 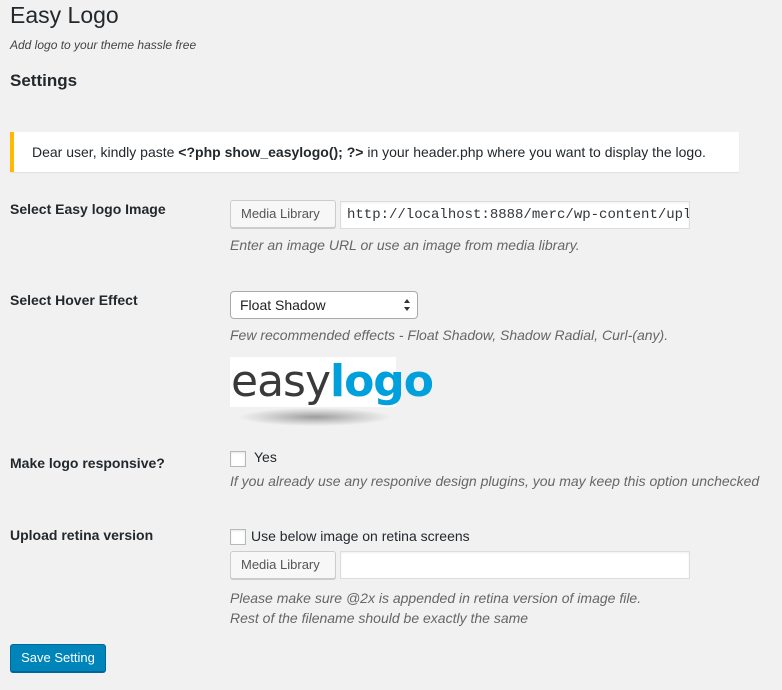 I want to click on responsive-checkbox-label: Yes, so click(x=265, y=457).